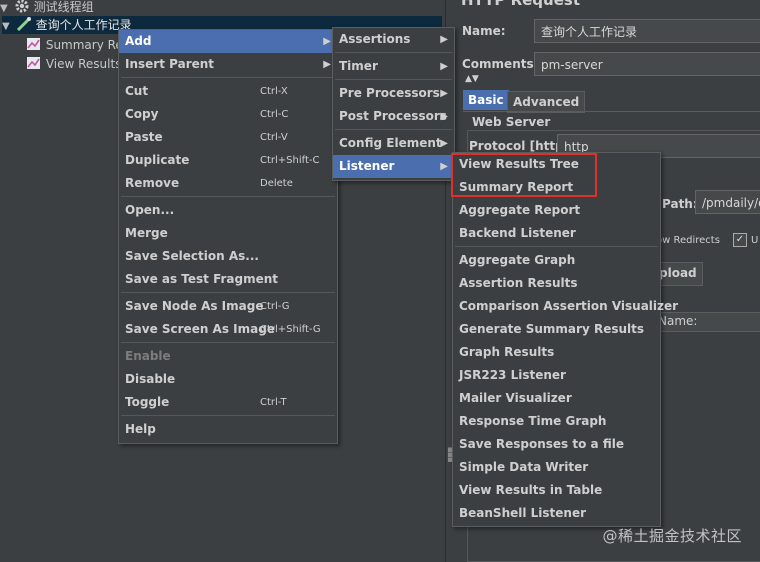  I want to click on view-results-label: View Results, so click(83, 64).